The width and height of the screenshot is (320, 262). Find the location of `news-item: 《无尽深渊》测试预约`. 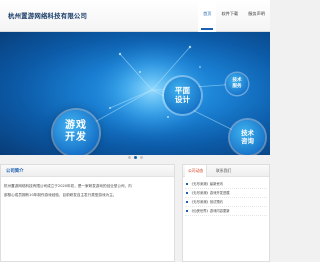

news-item: 《无尽深渊》测试预约 is located at coordinates (226, 202).